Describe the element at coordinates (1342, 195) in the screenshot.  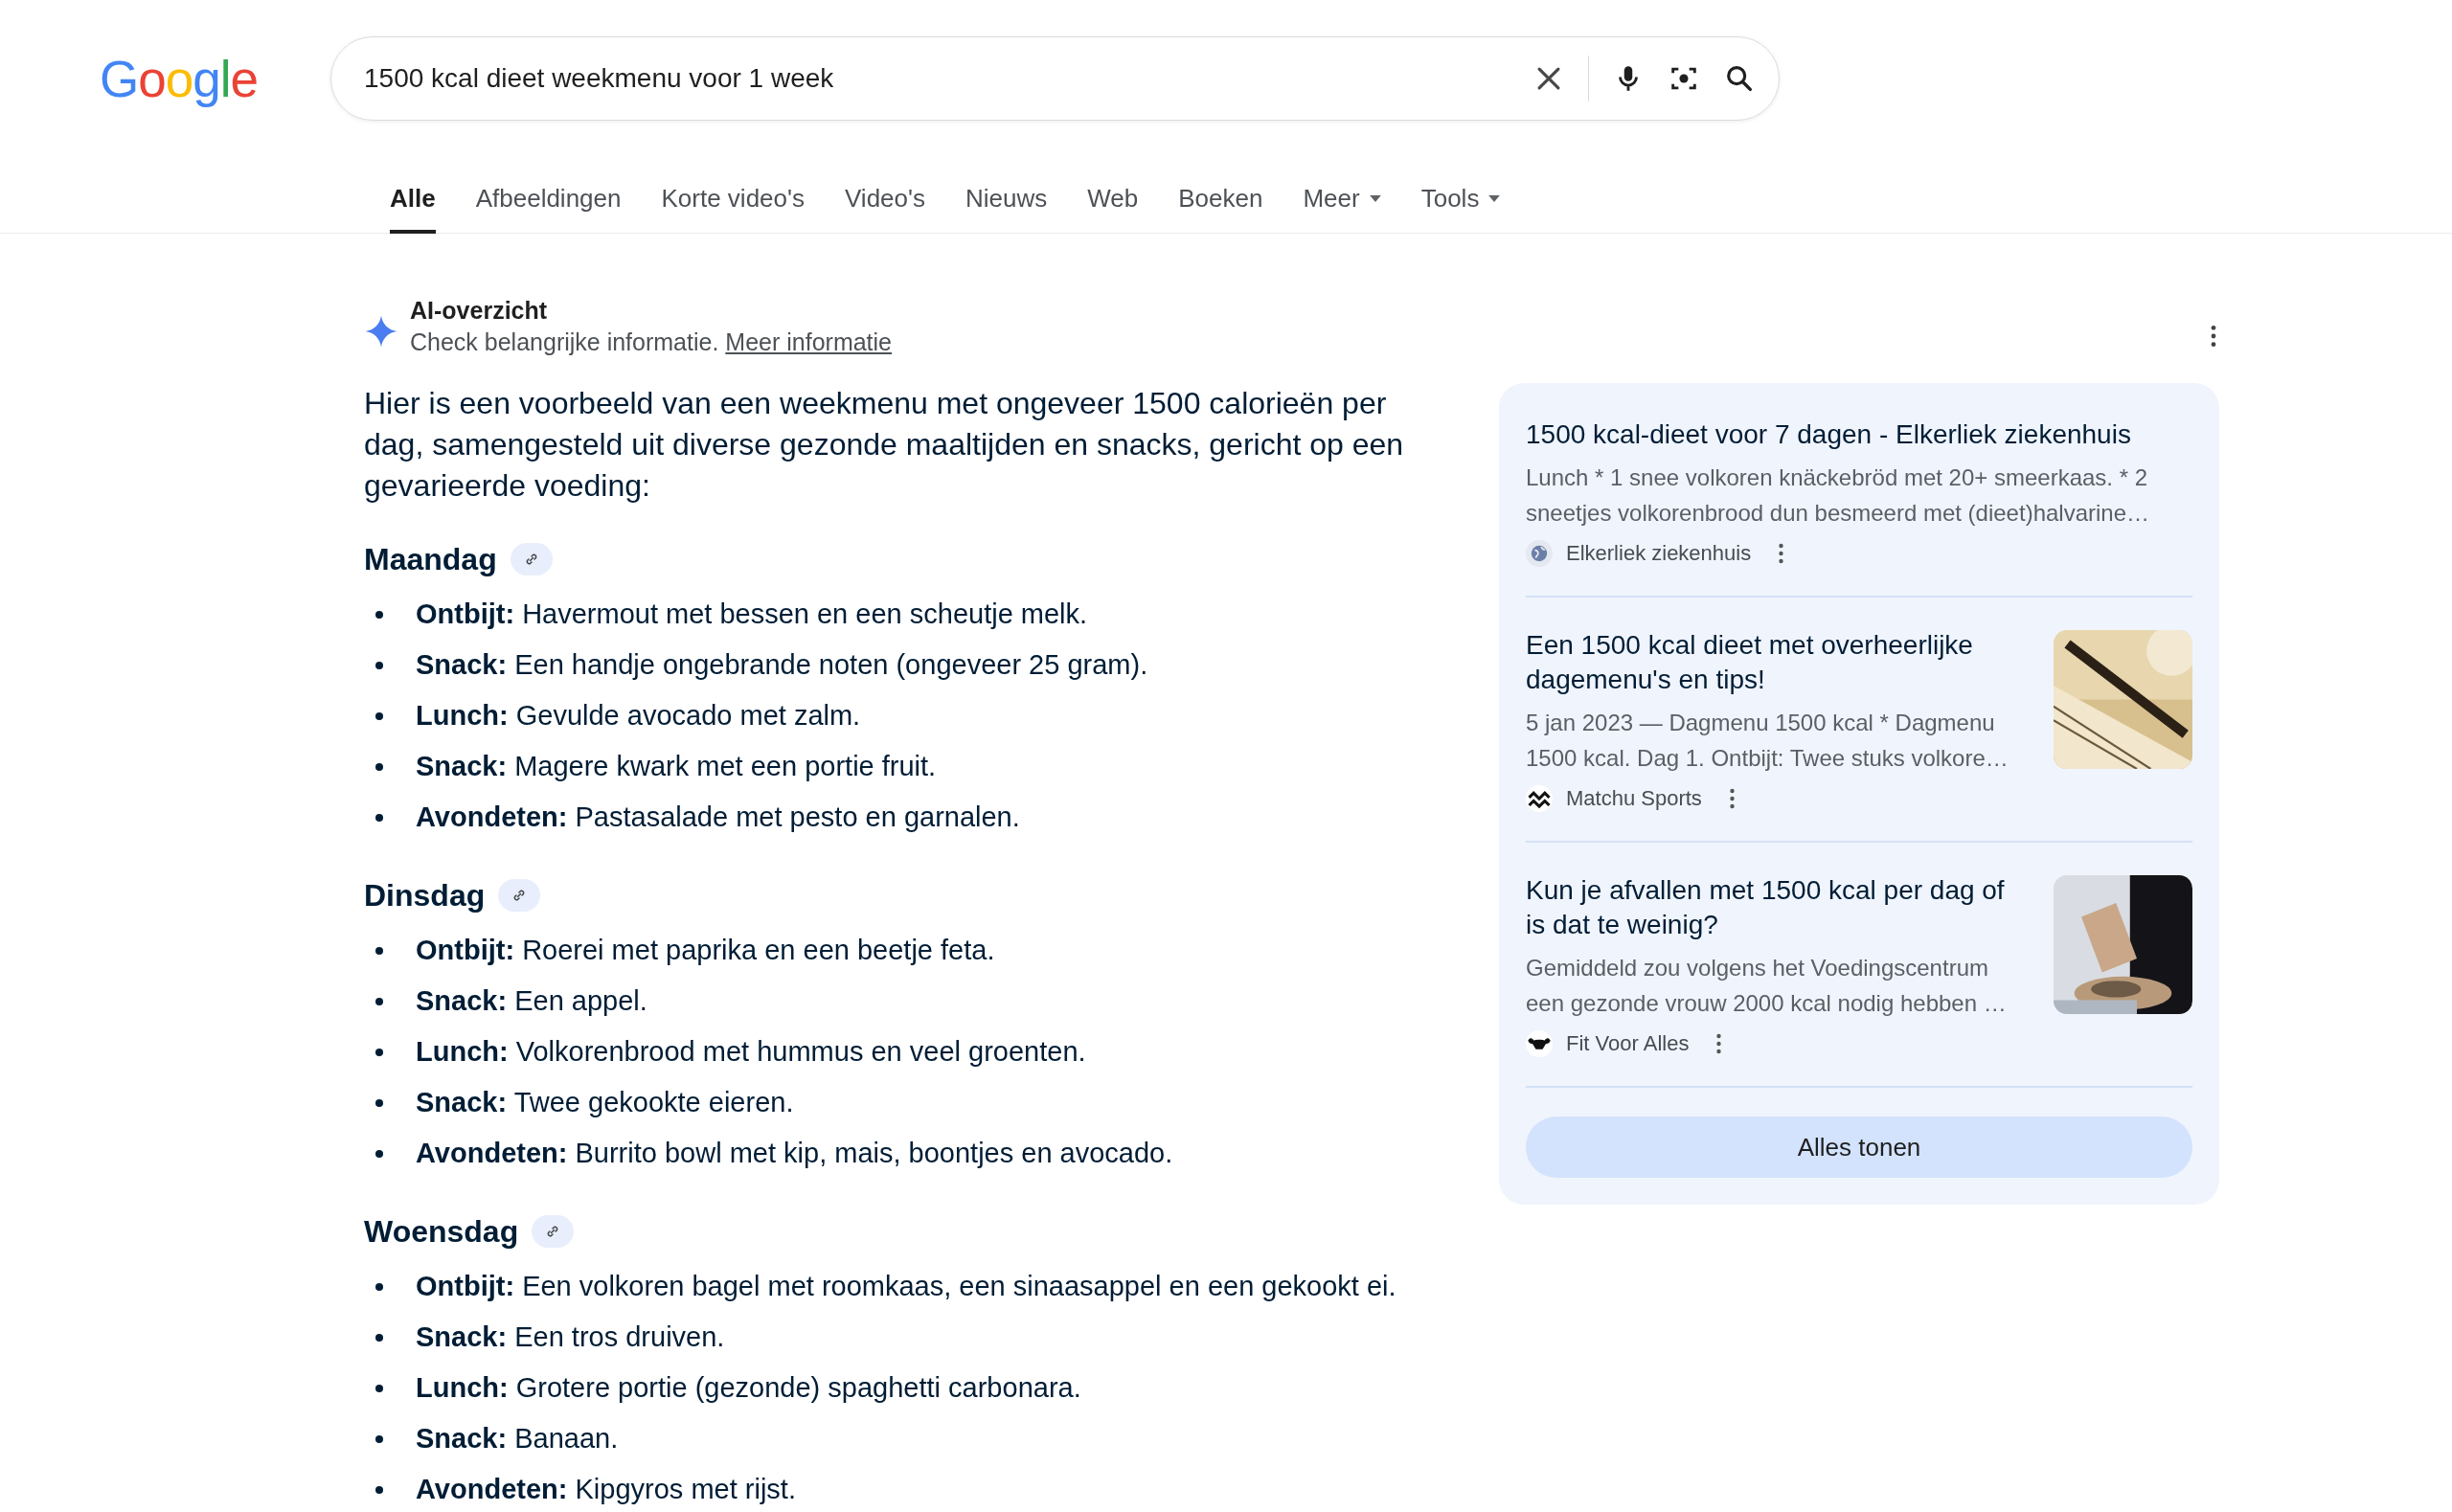
I see `search-tab: Meer` at that location.